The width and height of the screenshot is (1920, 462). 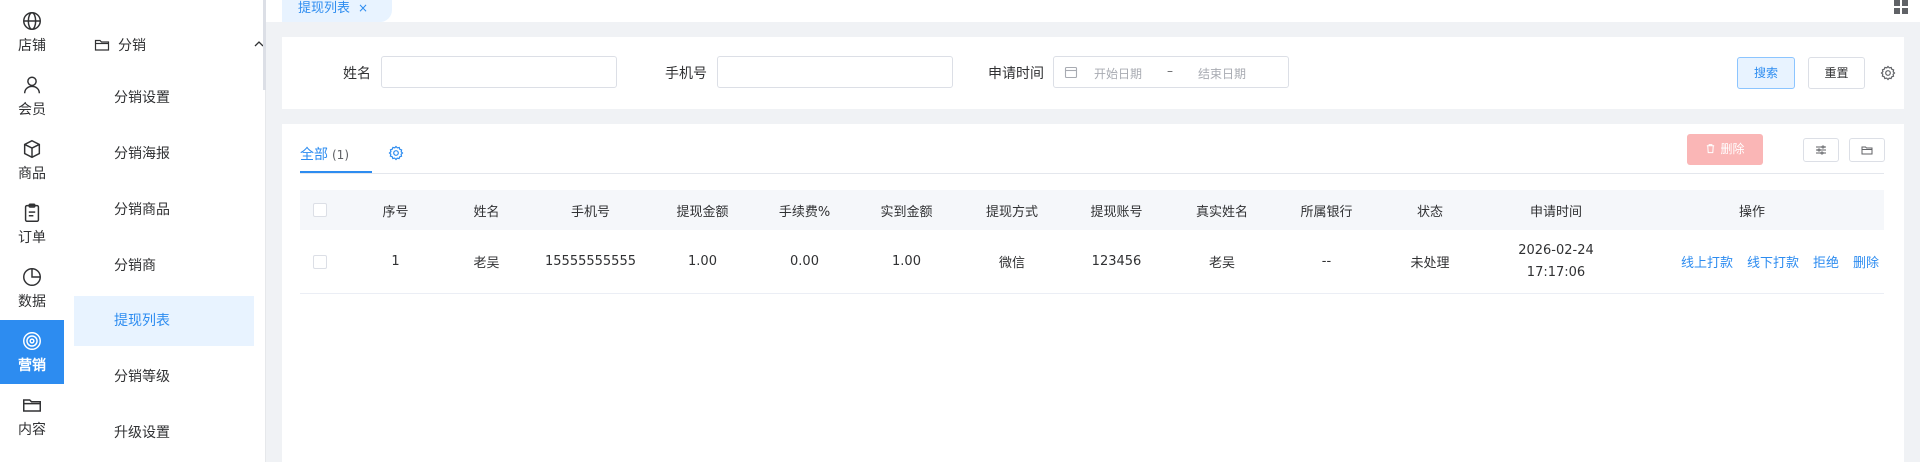 I want to click on tab-all: 全部 (1), so click(x=324, y=154).